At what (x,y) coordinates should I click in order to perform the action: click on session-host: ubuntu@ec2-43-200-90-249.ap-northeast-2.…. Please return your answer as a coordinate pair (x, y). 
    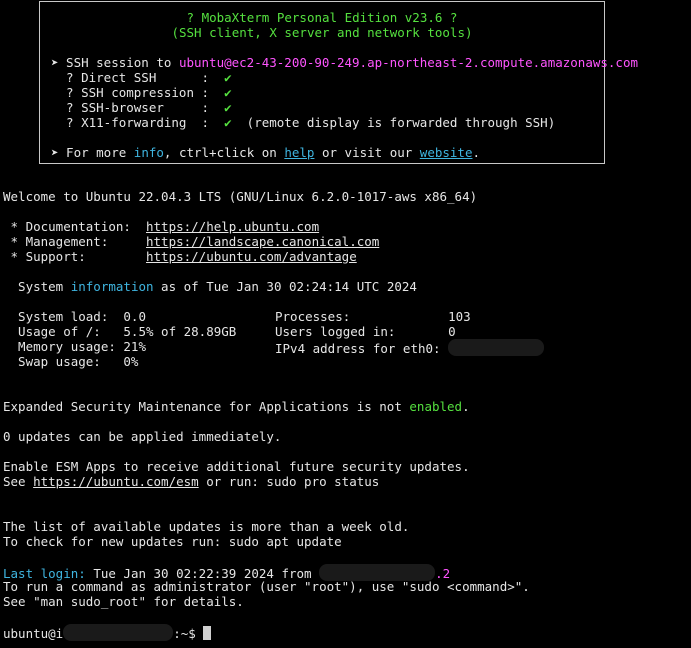
    Looking at the image, I should click on (408, 62).